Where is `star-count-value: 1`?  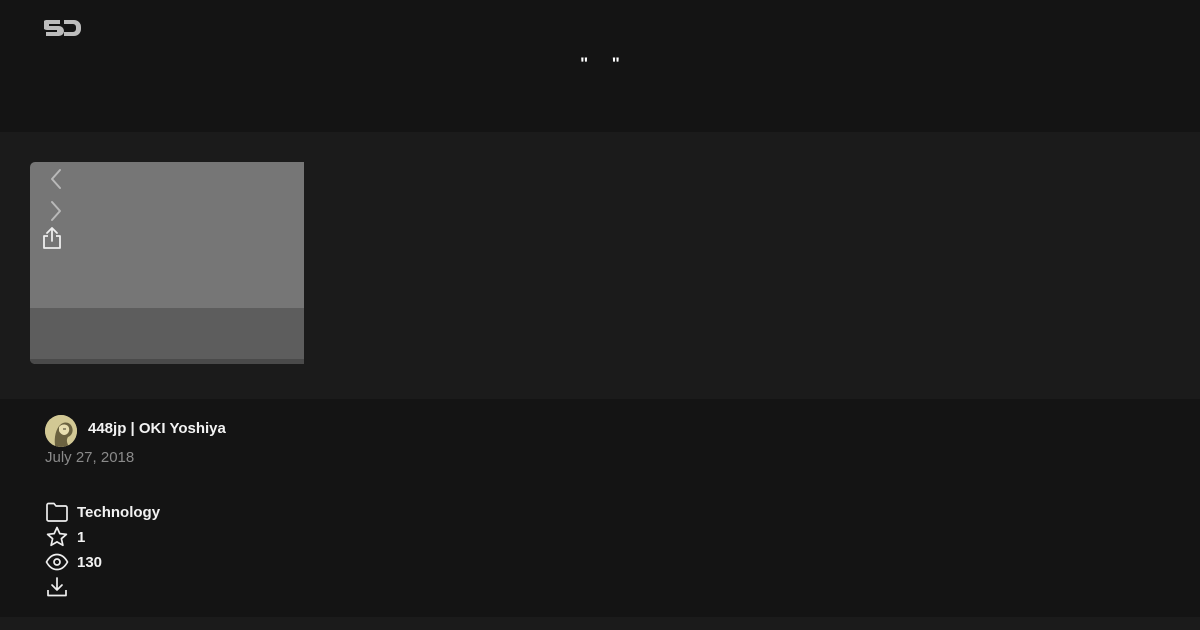
star-count-value: 1 is located at coordinates (81, 537).